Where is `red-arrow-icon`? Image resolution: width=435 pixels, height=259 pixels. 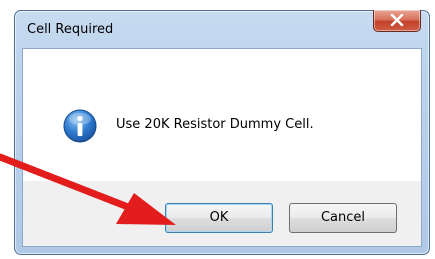 red-arrow-icon is located at coordinates (88, 189).